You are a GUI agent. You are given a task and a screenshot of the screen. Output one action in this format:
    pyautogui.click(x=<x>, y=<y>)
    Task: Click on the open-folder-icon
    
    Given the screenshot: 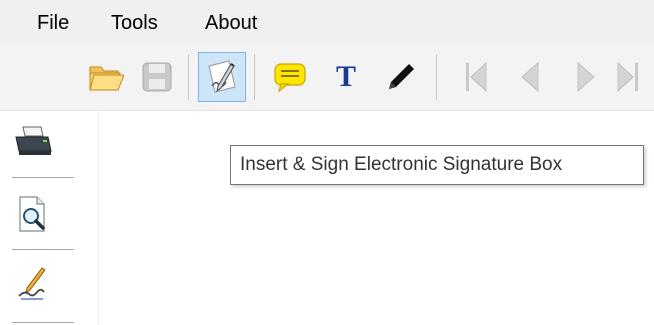 What is the action you would take?
    pyautogui.click(x=106, y=77)
    